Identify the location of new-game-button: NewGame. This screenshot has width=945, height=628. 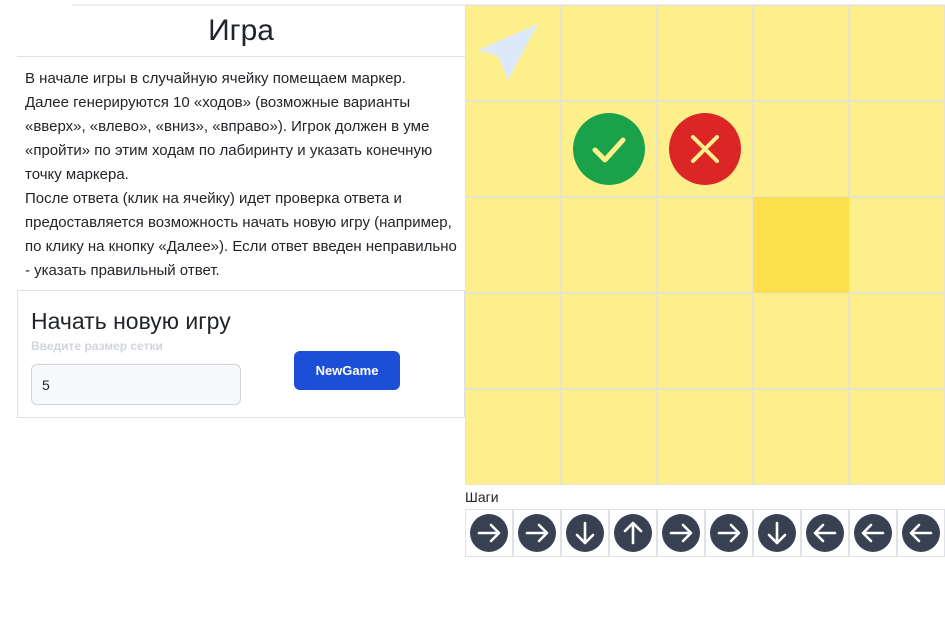
(347, 370).